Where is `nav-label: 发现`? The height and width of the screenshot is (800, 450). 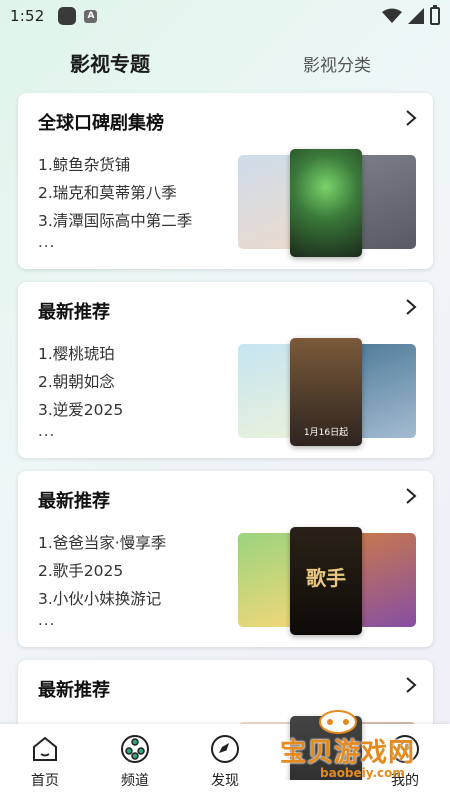
nav-label: 发现 is located at coordinates (225, 781).